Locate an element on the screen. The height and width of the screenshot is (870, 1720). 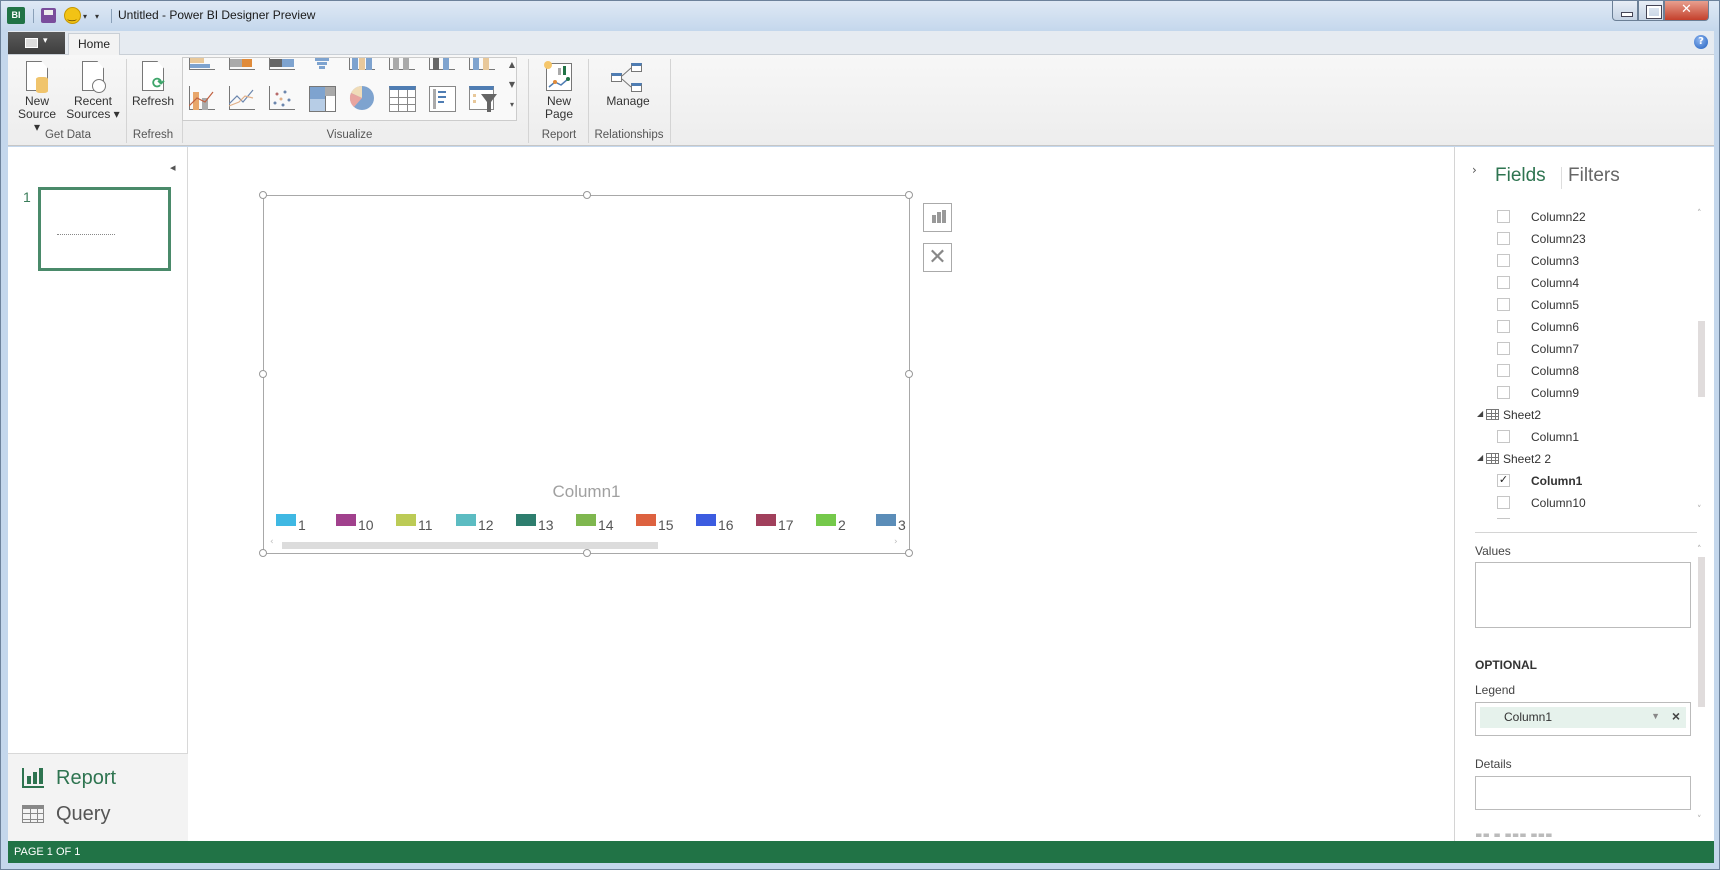
field-list-item: Column9 is located at coordinates (1575, 393).